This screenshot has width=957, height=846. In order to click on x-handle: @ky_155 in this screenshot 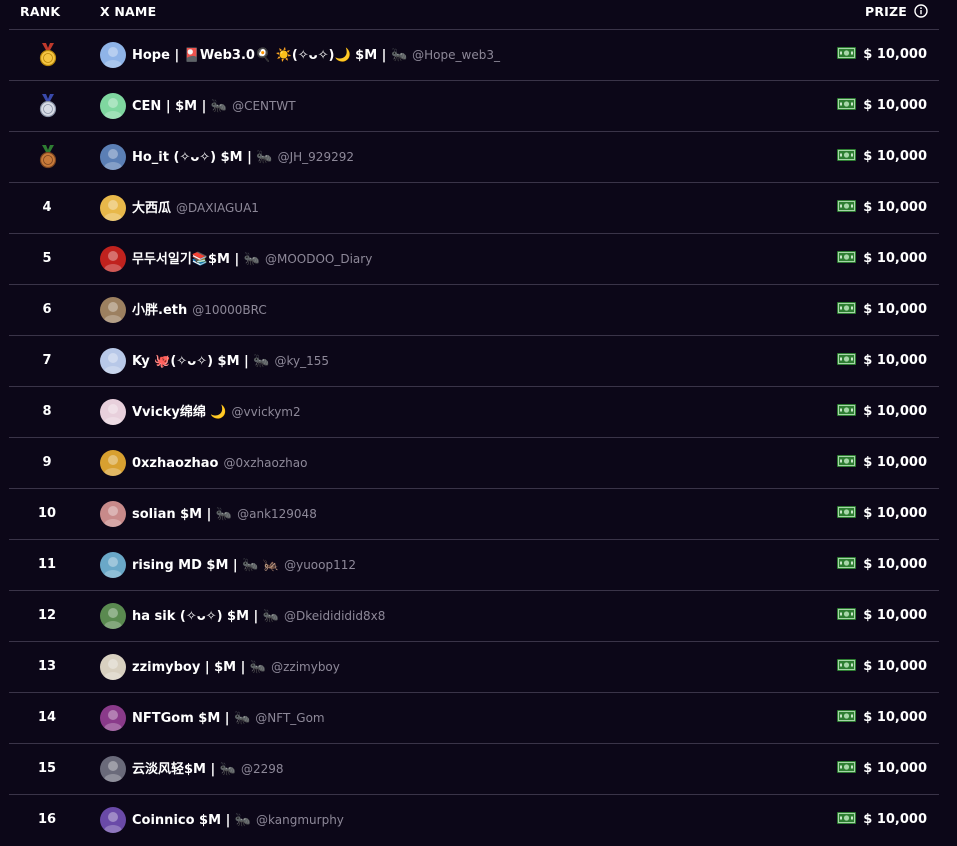, I will do `click(302, 361)`.